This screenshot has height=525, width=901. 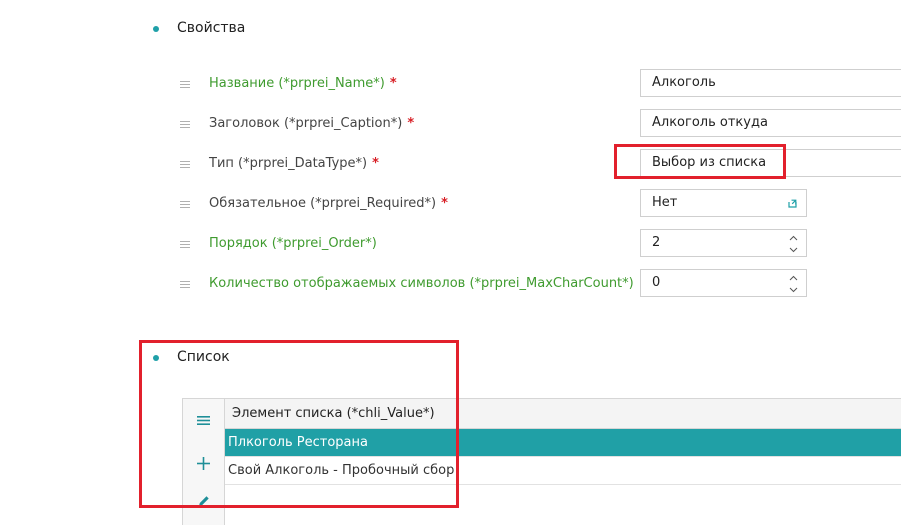 What do you see at coordinates (450, 249) in the screenshot?
I see `field-row-order: Порядок (*prprei_Order*) 2` at bounding box center [450, 249].